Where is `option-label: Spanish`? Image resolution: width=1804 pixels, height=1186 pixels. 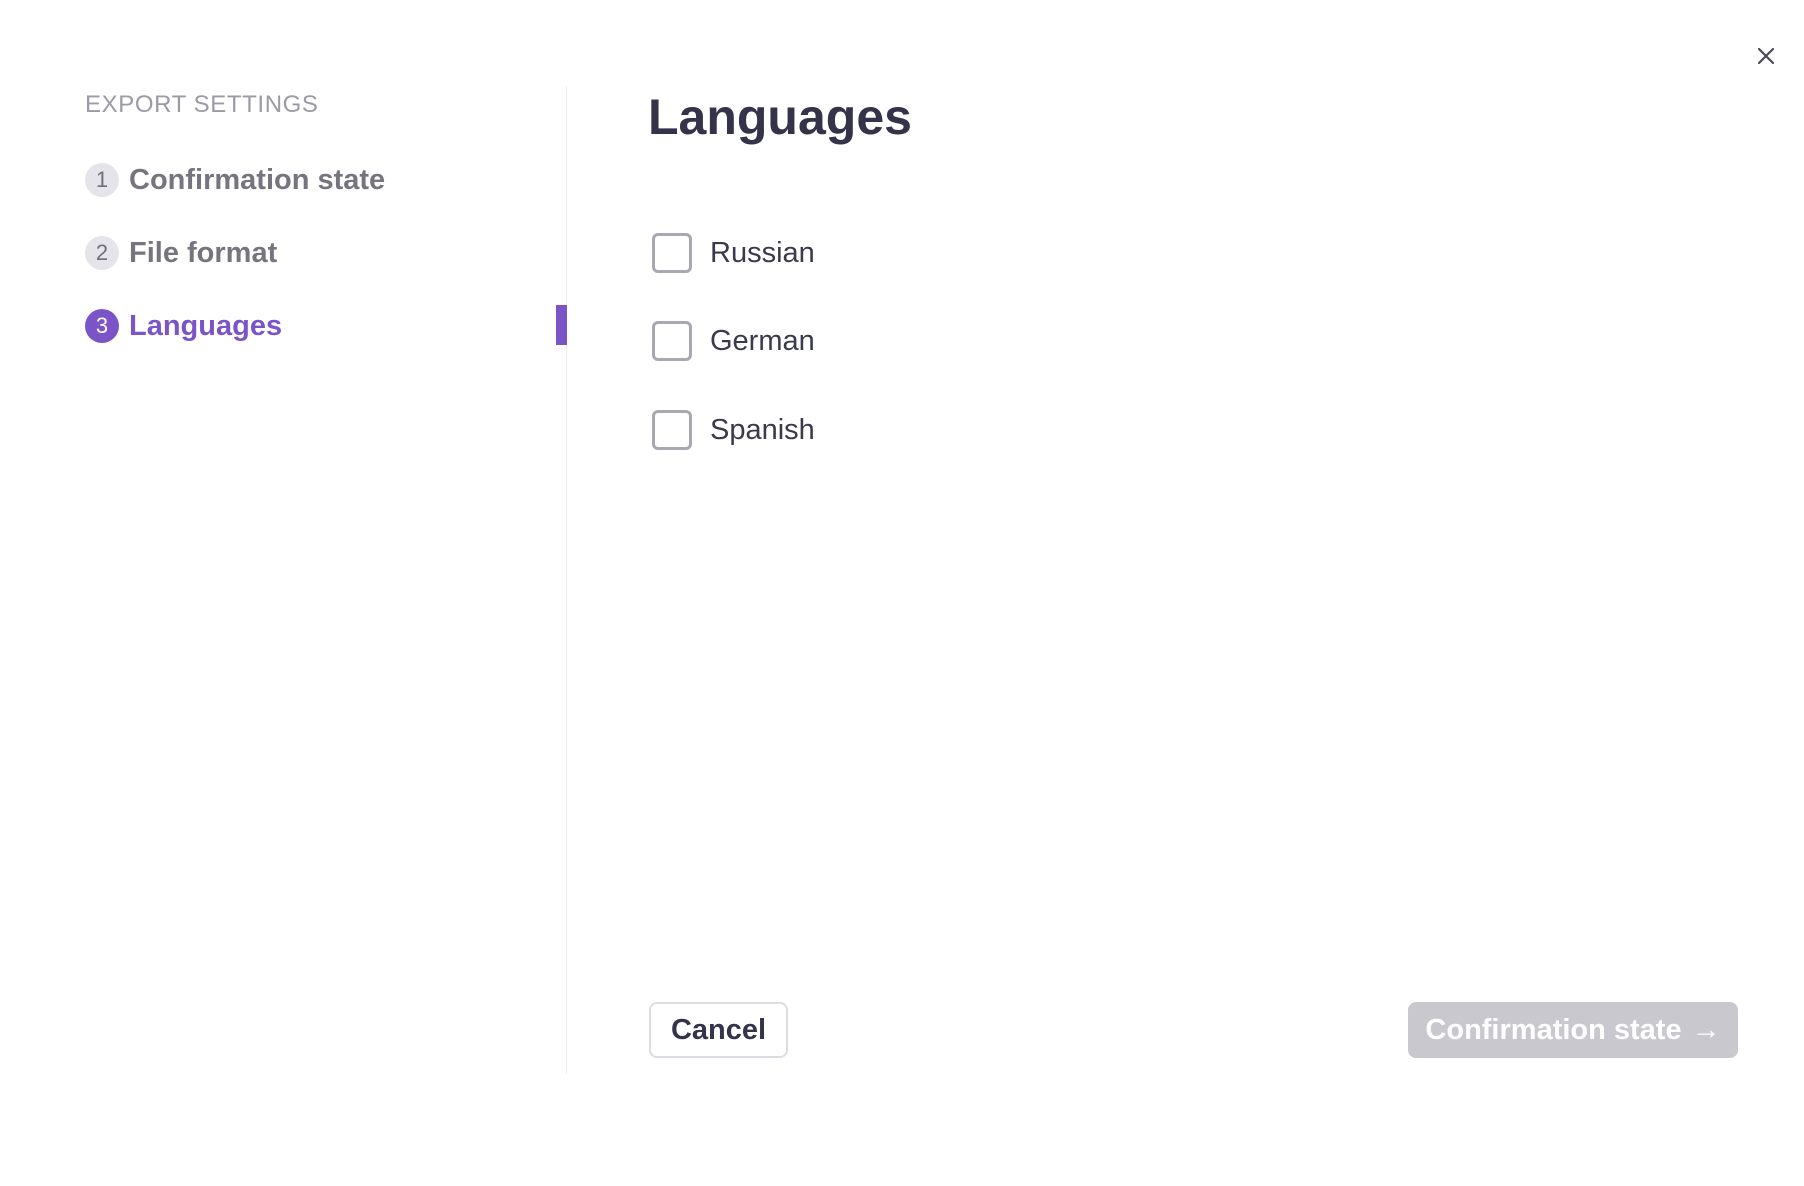
option-label: Spanish is located at coordinates (762, 429).